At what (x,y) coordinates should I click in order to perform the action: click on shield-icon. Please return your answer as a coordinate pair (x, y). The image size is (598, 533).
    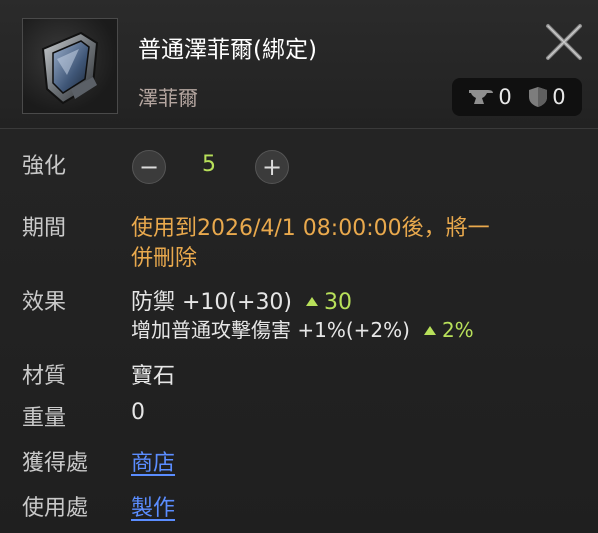
    Looking at the image, I should click on (538, 97).